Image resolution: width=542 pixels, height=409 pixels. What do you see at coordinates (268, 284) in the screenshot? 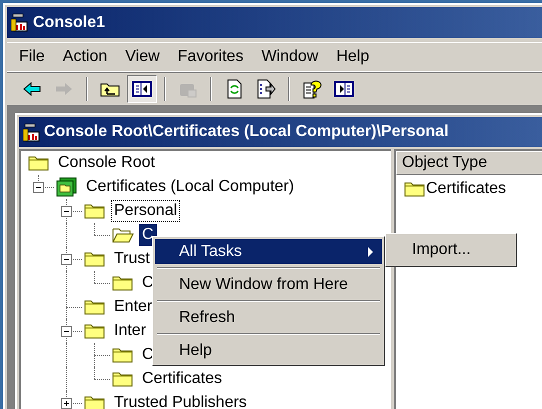
I see `menu-item: New Window from Here` at bounding box center [268, 284].